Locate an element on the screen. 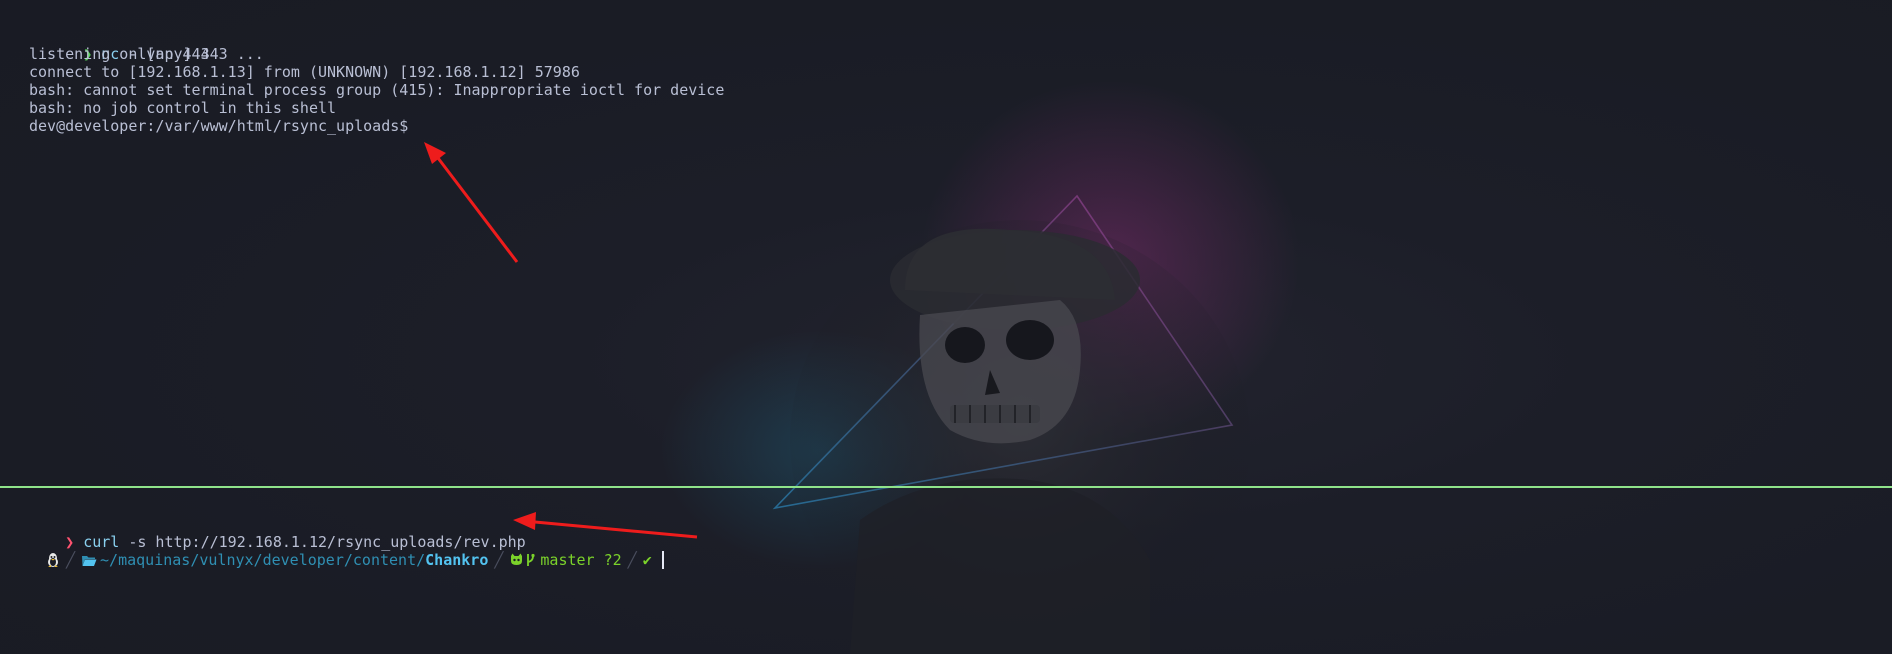 The image size is (1892, 654). github-icon is located at coordinates (516, 560).